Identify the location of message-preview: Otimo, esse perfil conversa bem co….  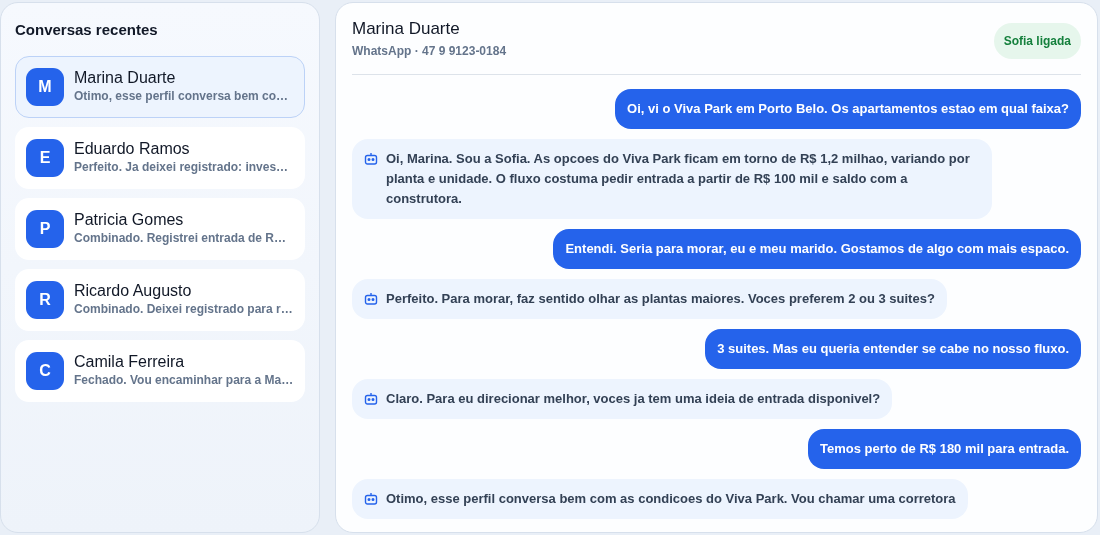
(181, 97).